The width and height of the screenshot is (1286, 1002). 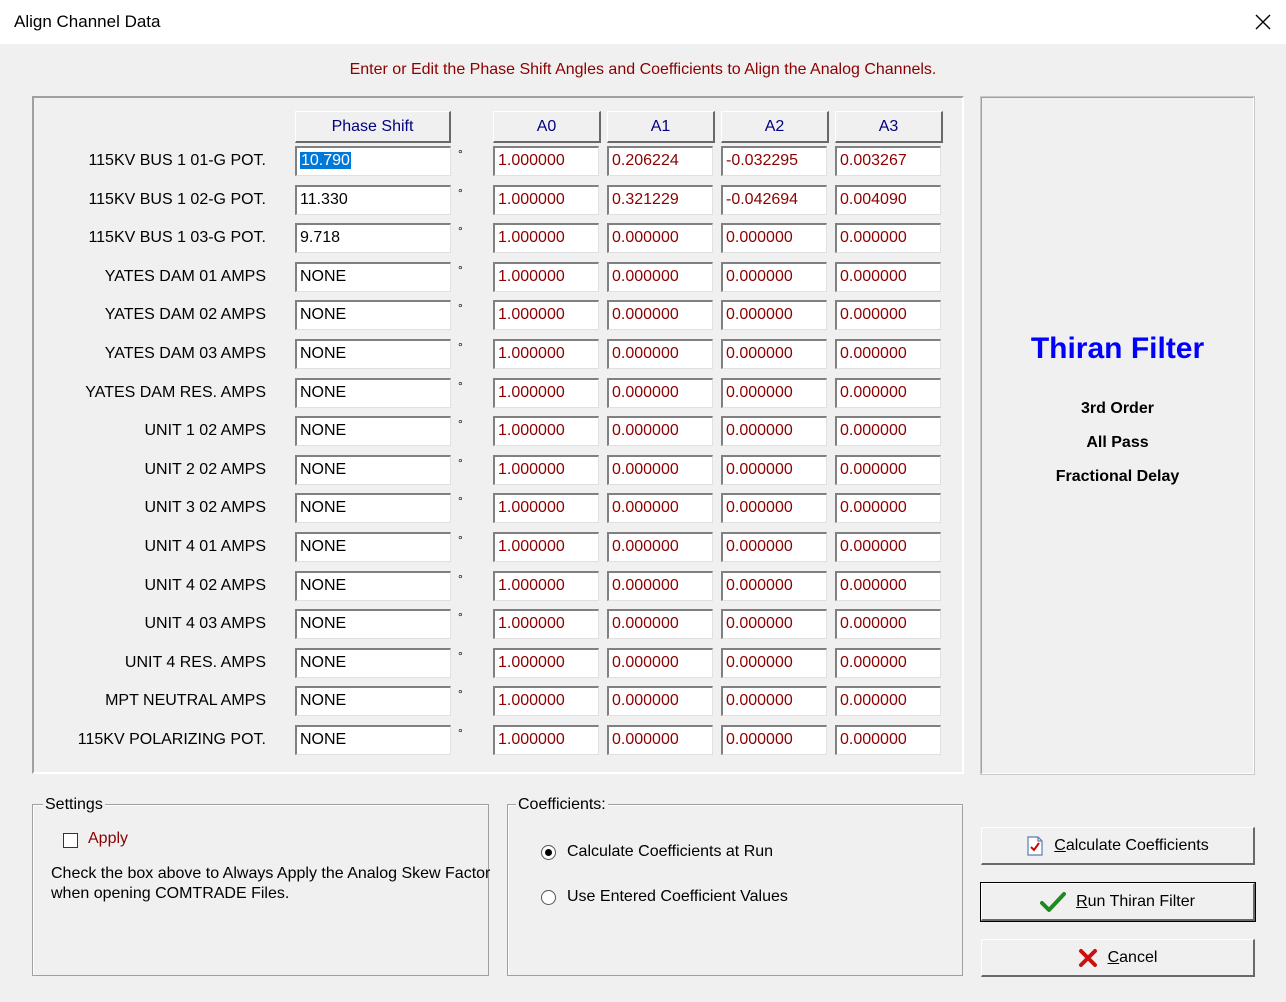 I want to click on apply-checkbox, so click(x=70, y=840).